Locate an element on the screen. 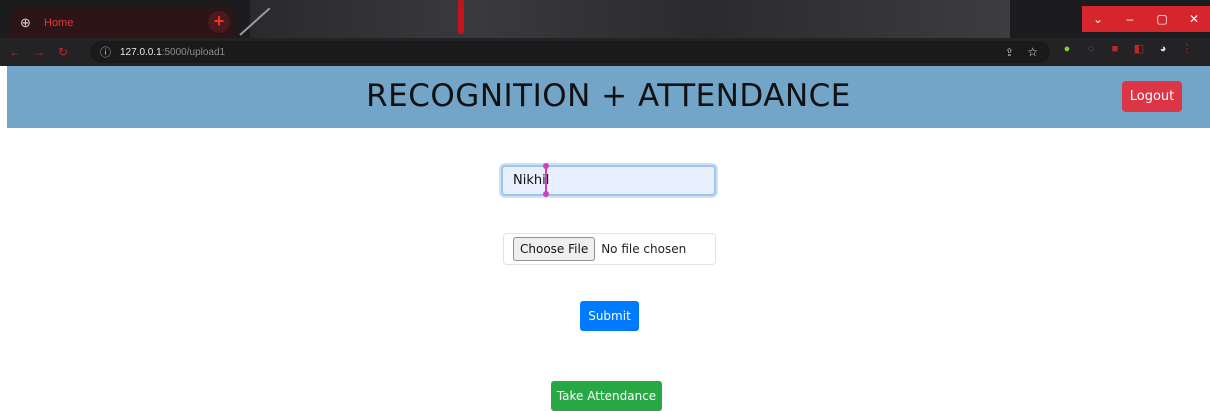 This screenshot has width=1210, height=411. window-controls: ⌄ – ▢ ✕ is located at coordinates (1146, 19).